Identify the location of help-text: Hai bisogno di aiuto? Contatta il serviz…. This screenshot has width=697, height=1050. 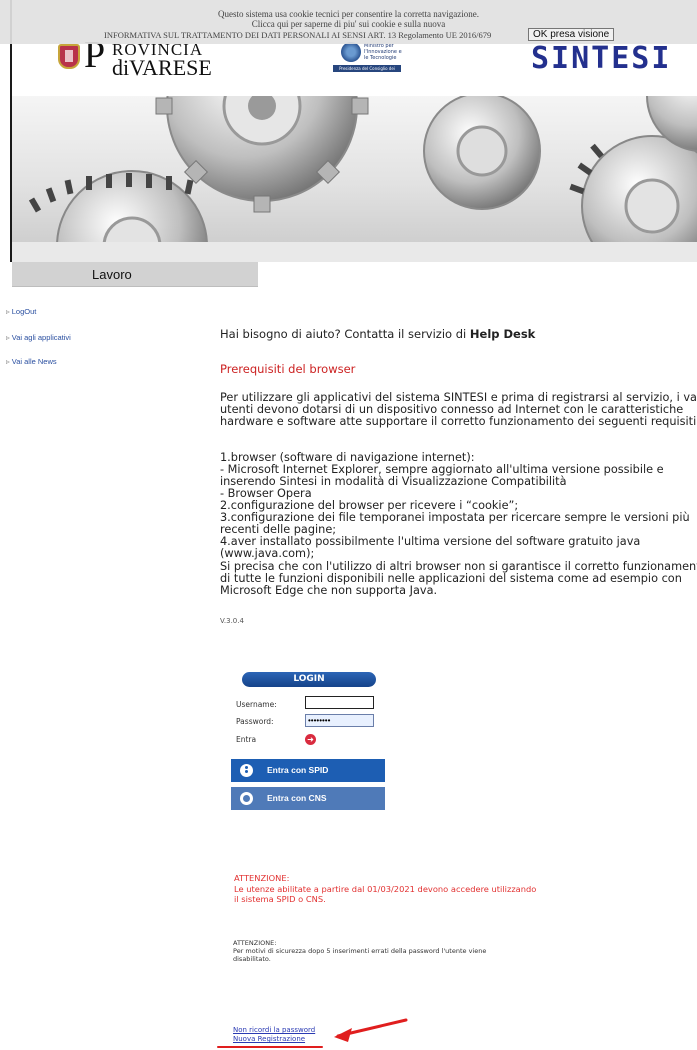
(345, 334).